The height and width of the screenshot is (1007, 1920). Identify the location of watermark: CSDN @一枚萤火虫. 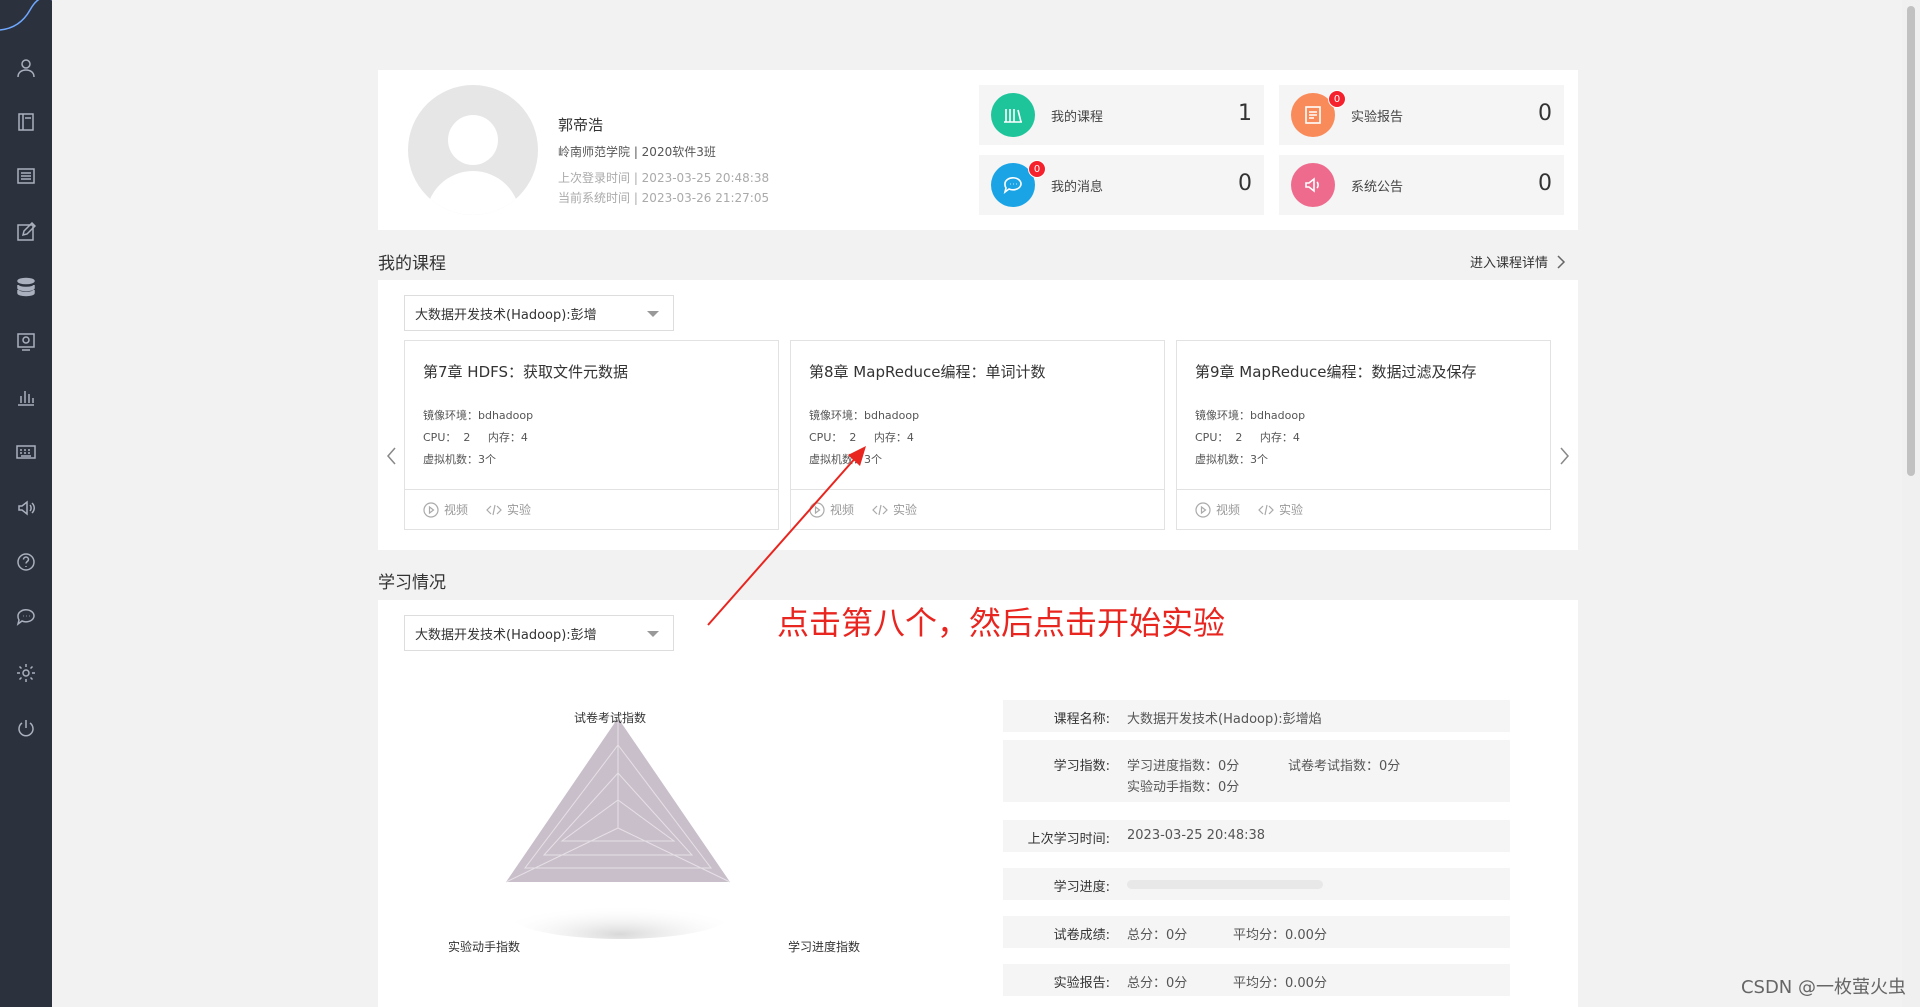
(1823, 987).